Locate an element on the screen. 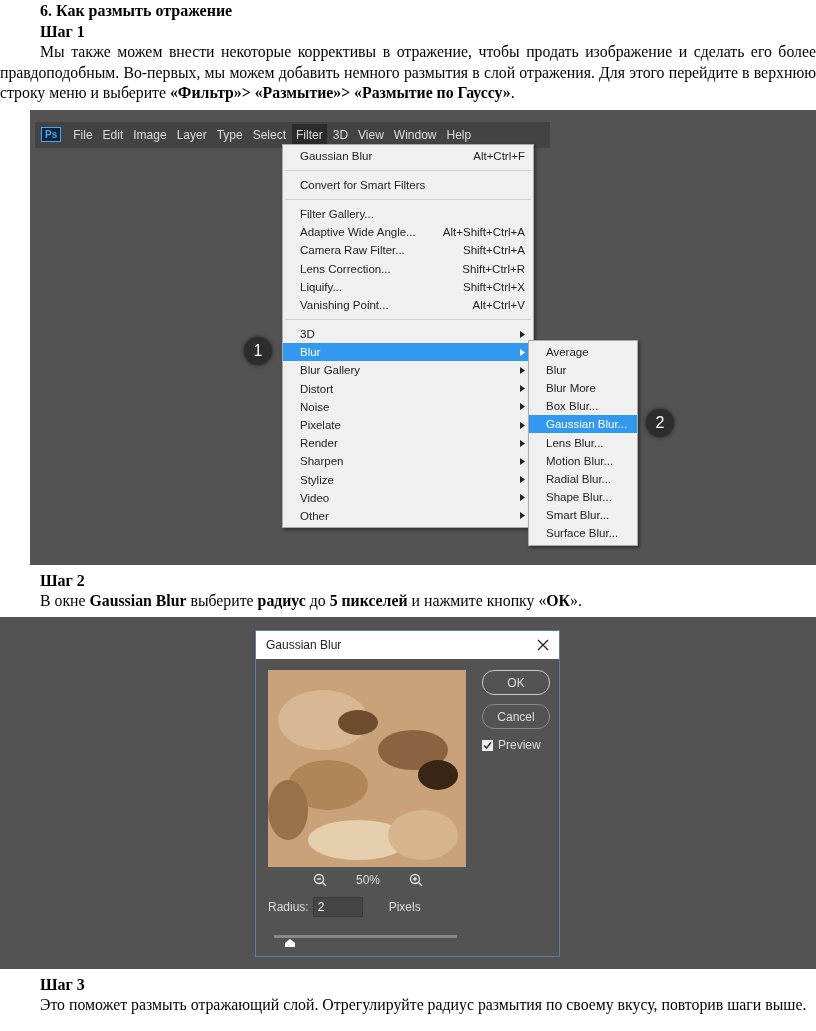 The height and width of the screenshot is (1031, 816). menu-bar-item: Help is located at coordinates (459, 134).